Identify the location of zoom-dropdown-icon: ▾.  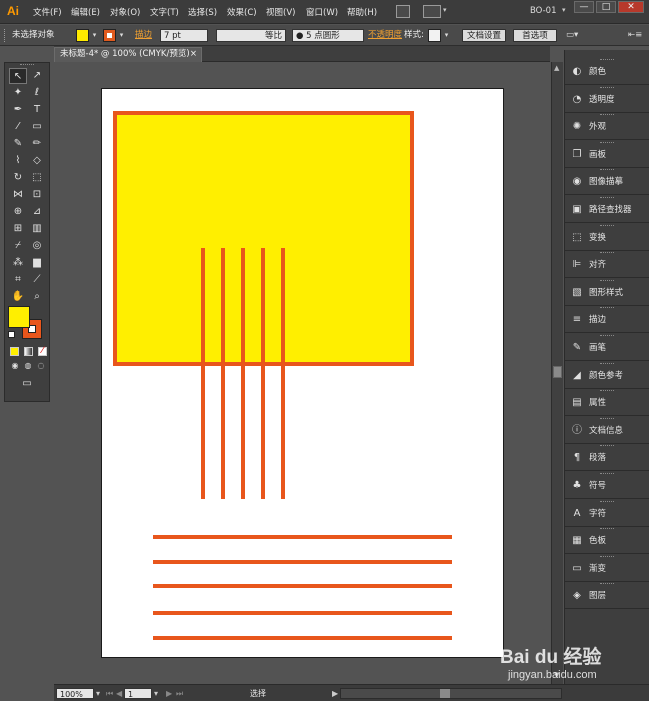
(98, 693).